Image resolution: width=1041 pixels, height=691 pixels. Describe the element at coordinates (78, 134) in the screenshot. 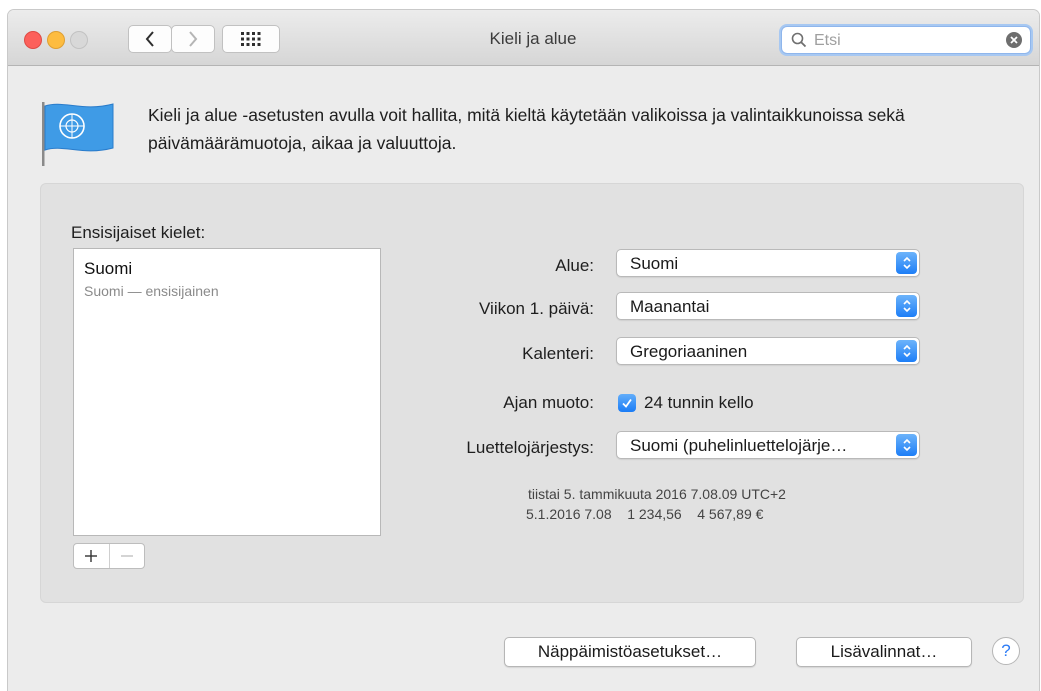

I see `un-flag-icon` at that location.